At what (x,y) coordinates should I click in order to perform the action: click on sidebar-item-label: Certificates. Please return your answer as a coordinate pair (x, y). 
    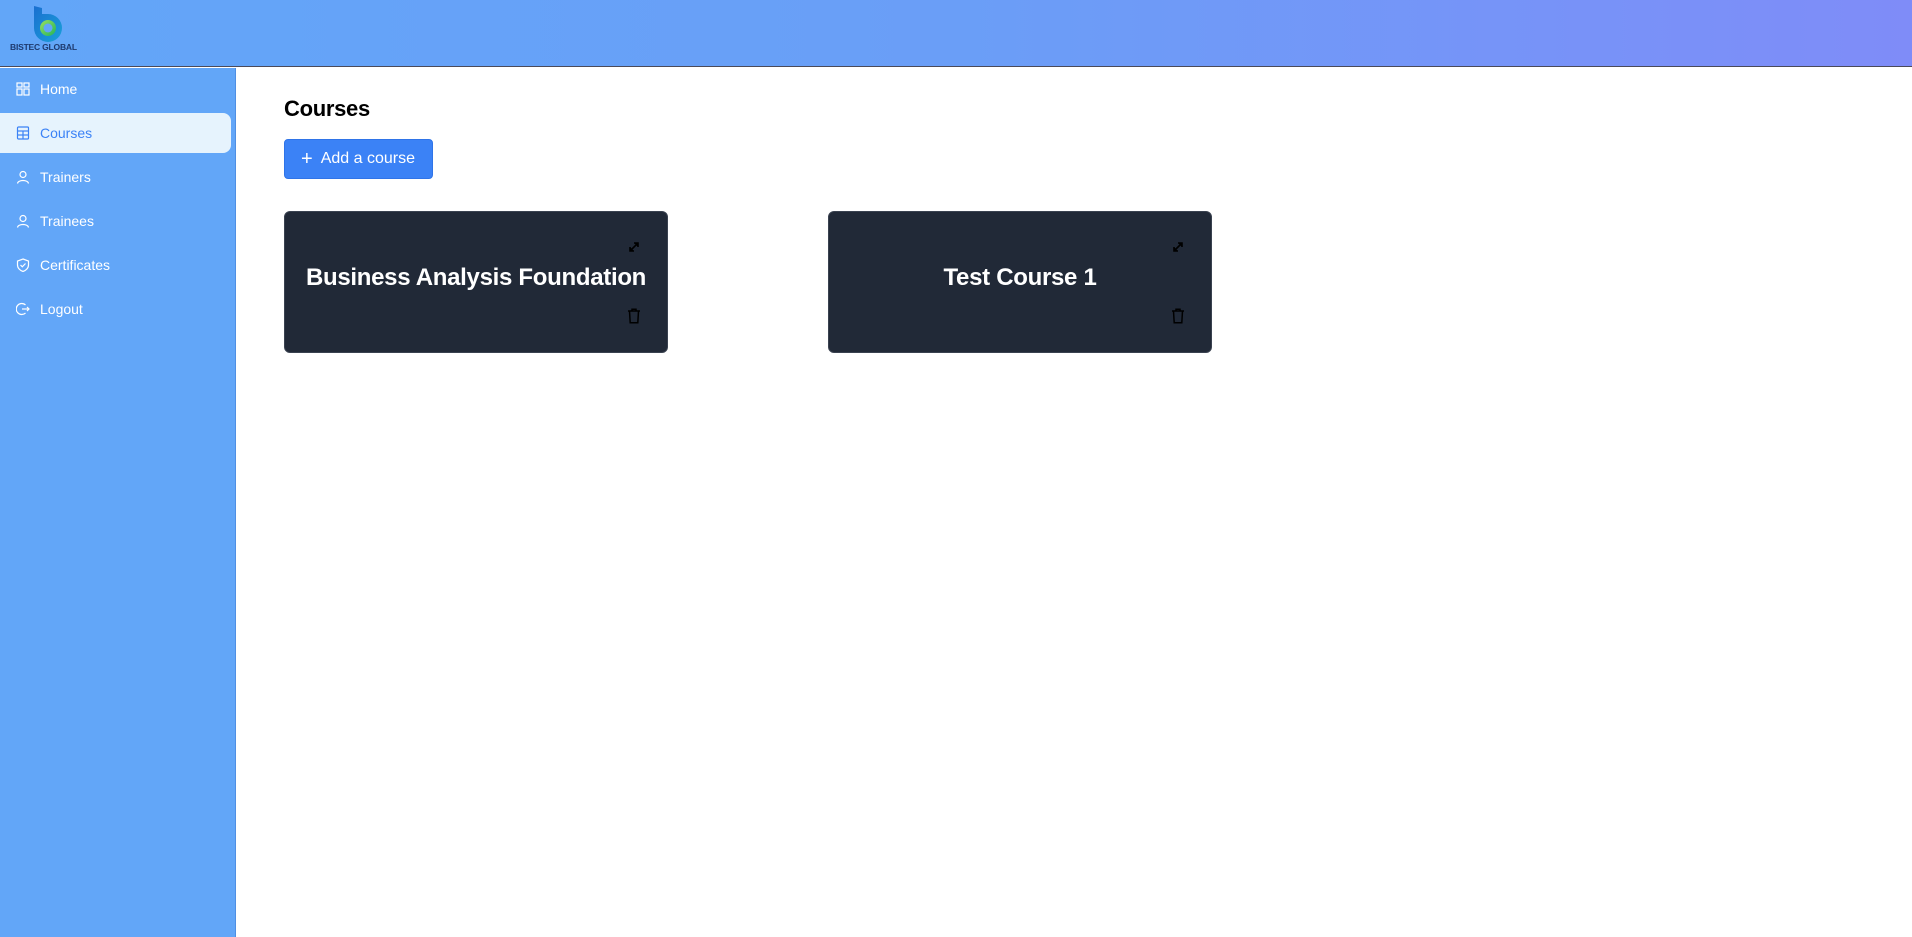
    Looking at the image, I should click on (75, 265).